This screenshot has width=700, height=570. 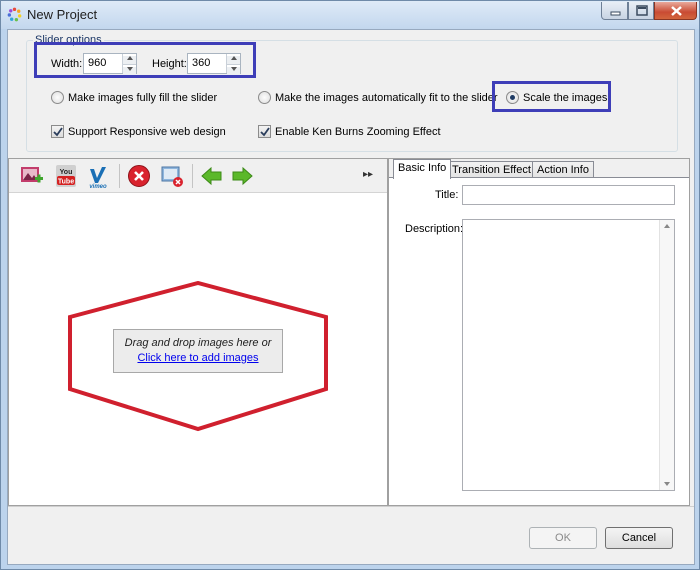 I want to click on minimize-button, so click(x=614, y=11).